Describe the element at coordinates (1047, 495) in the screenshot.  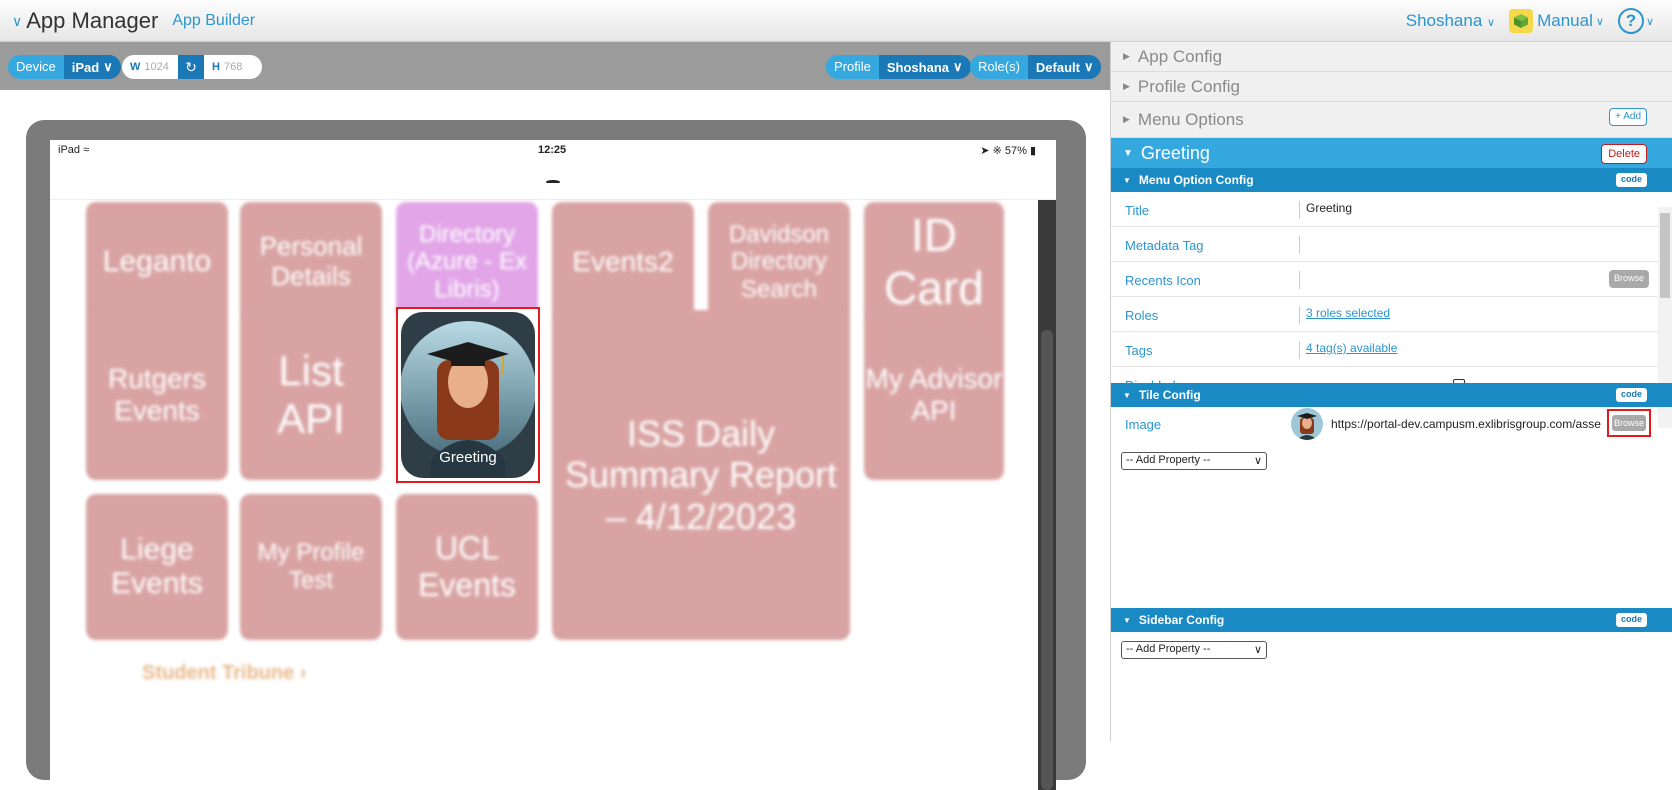
I see `device-scrollbar` at that location.